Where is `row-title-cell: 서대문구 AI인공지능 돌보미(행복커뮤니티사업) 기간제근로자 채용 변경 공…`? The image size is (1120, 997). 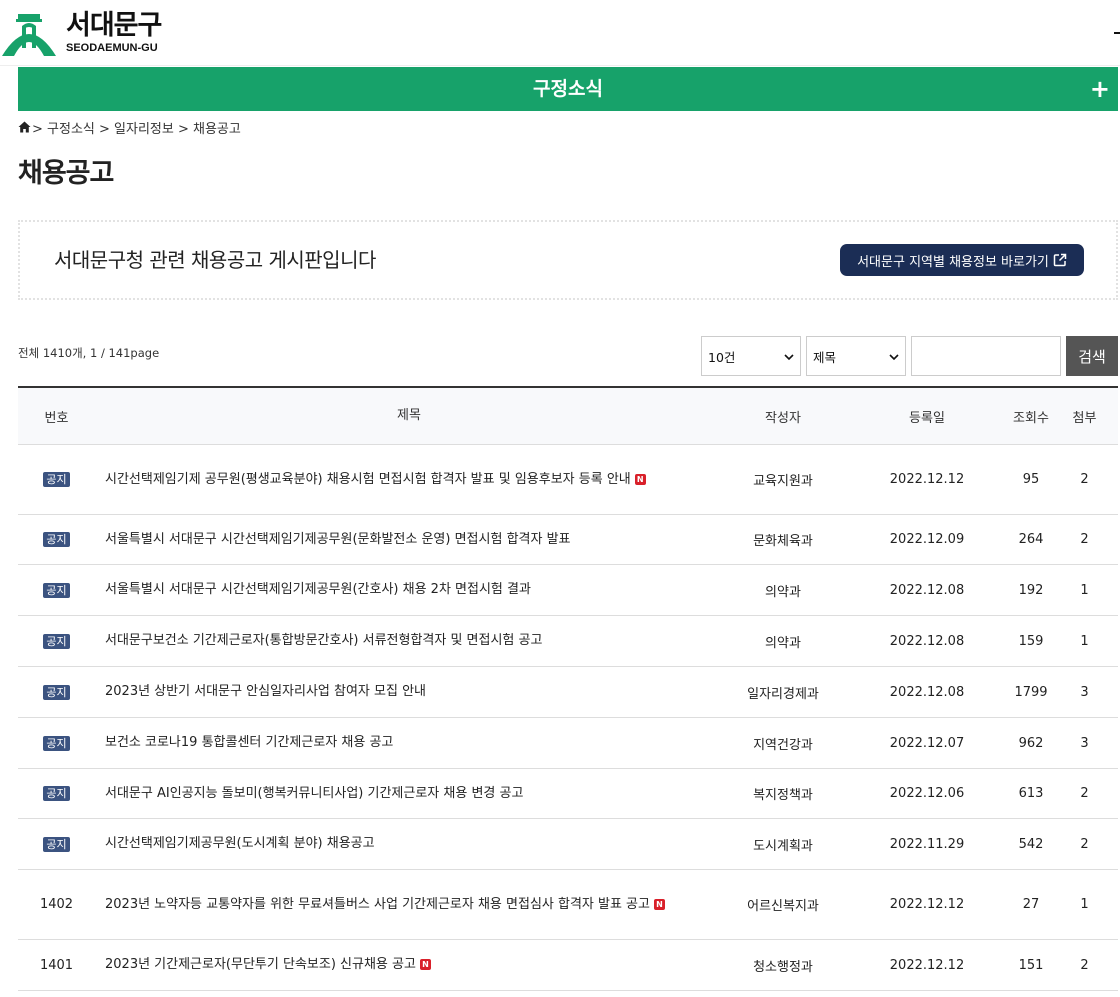 row-title-cell: 서대문구 AI인공지능 돌보미(행복커뮤니티사업) 기간제근로자 채용 변경 공… is located at coordinates (409, 794).